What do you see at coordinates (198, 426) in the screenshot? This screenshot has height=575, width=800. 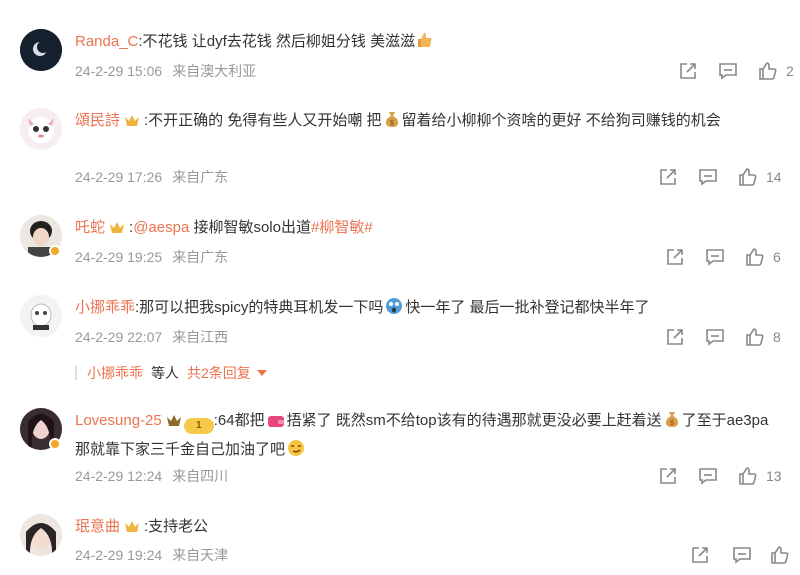 I see `level-badge: 1` at bounding box center [198, 426].